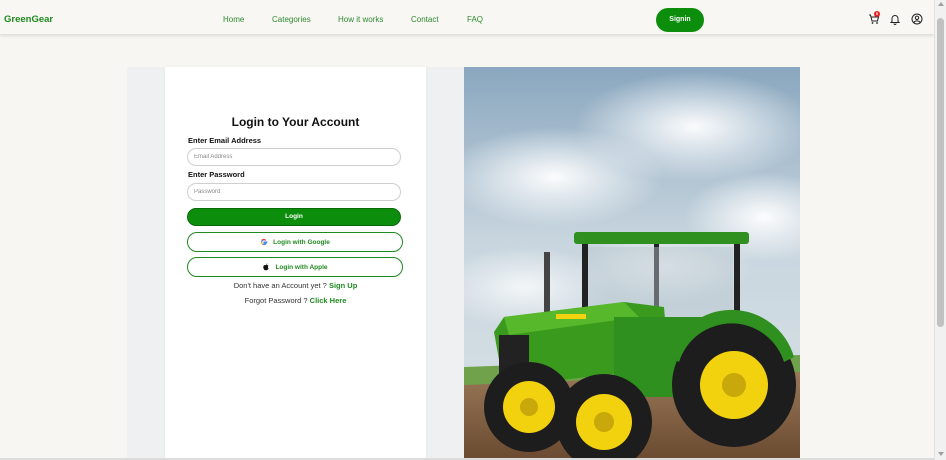 Image resolution: width=946 pixels, height=460 pixels. I want to click on email-field, so click(294, 157).